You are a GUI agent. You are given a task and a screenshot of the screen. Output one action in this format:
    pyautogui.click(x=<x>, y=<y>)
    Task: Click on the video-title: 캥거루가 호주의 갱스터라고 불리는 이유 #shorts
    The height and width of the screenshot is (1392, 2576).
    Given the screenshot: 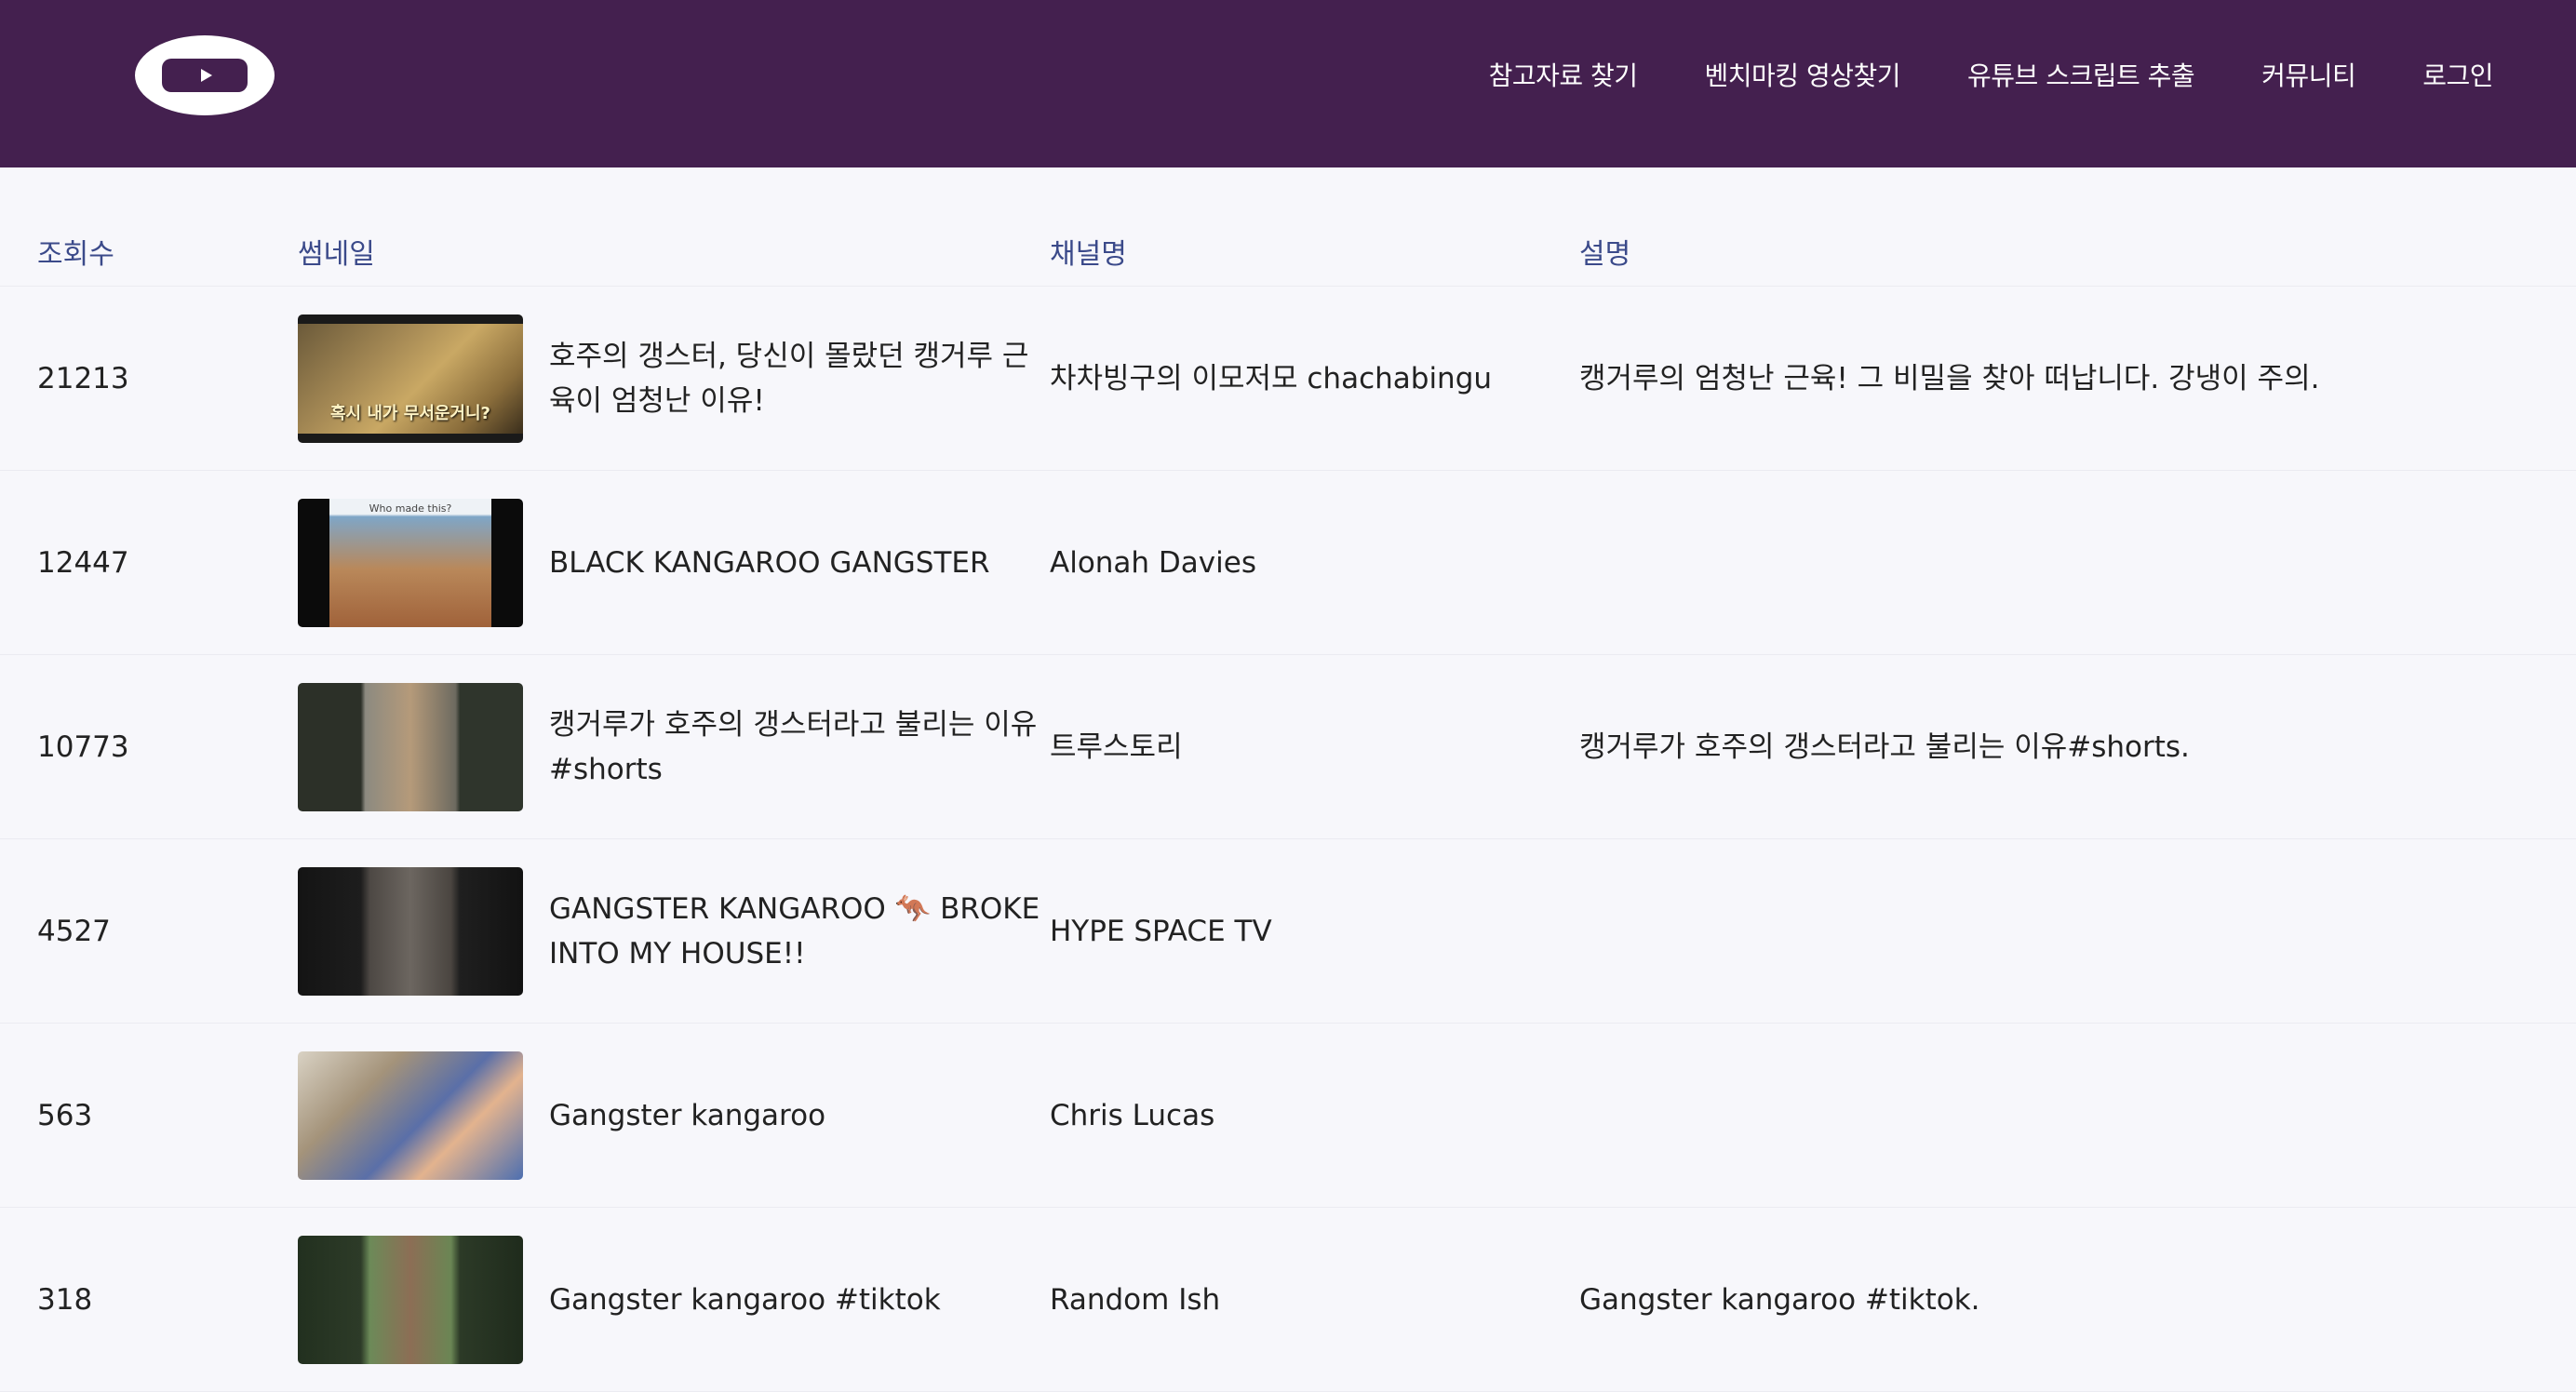 What is the action you would take?
    pyautogui.click(x=795, y=747)
    